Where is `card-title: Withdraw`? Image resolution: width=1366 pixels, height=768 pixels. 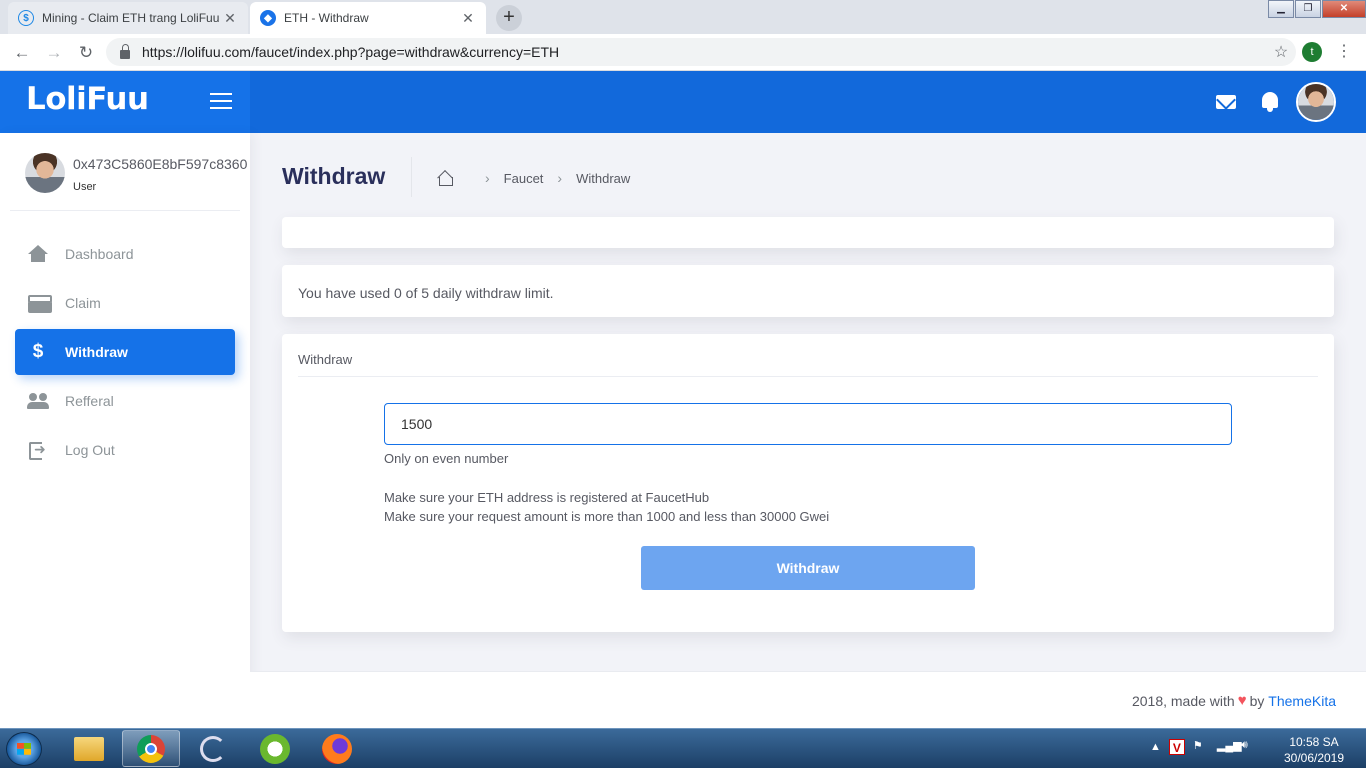 card-title: Withdraw is located at coordinates (325, 359).